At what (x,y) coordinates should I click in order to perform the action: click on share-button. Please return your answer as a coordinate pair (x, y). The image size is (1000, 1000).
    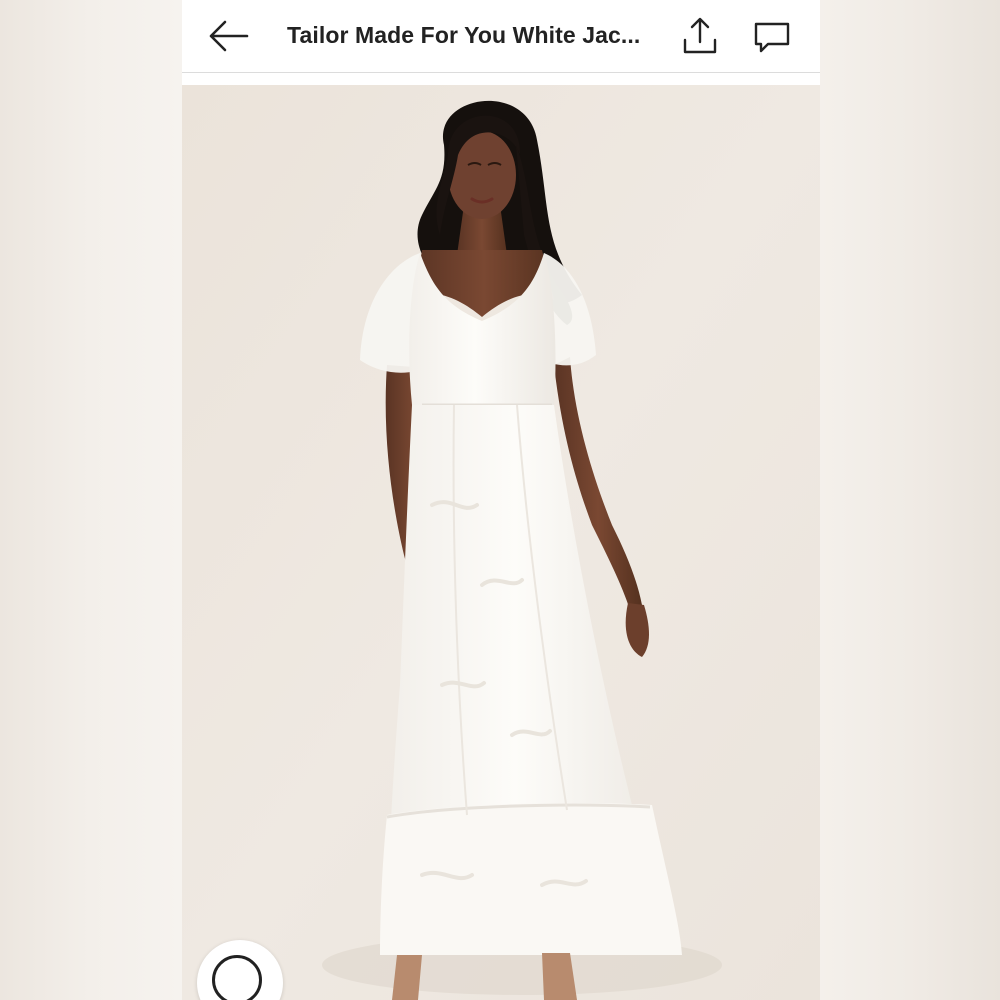
    Looking at the image, I should click on (700, 36).